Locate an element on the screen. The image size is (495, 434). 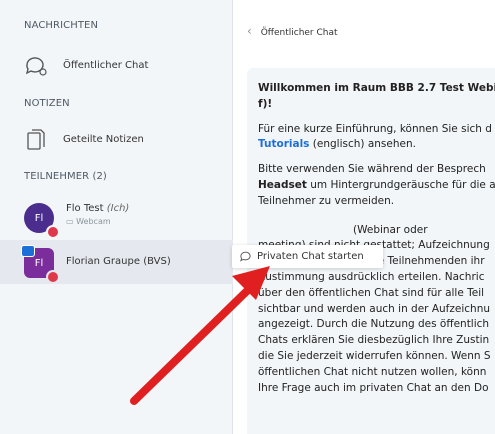
sidebar-item-public-chat: Öffentlicher Chat is located at coordinates (116, 66).